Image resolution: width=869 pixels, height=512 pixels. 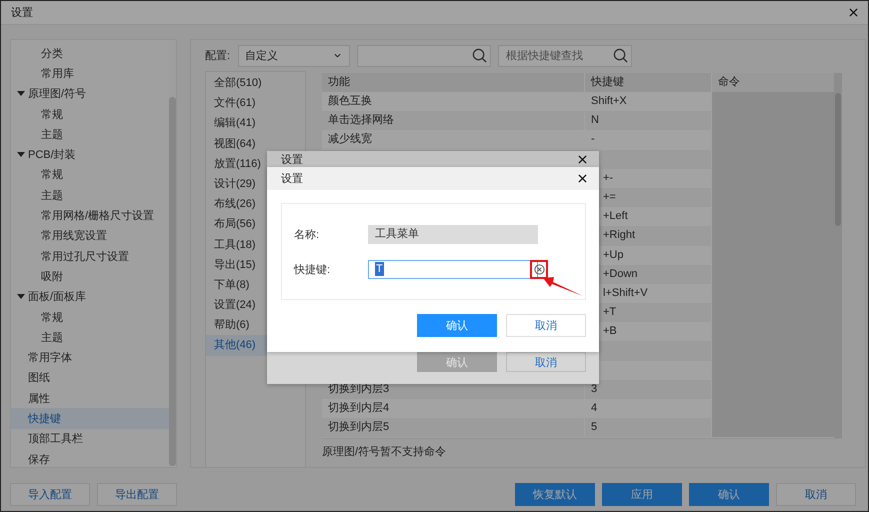 I want to click on sidebar-item: 分类, so click(x=52, y=53).